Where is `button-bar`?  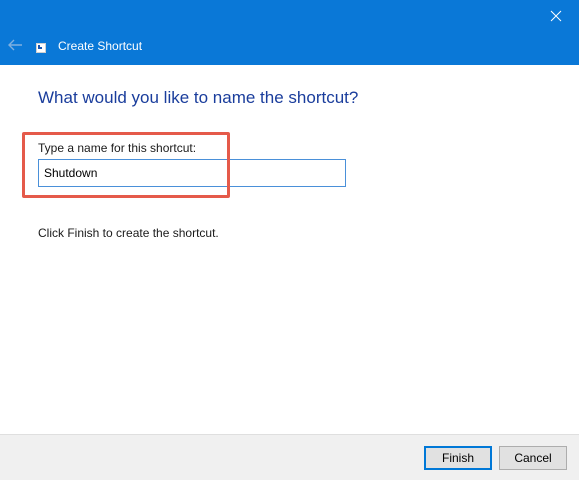 button-bar is located at coordinates (289, 457).